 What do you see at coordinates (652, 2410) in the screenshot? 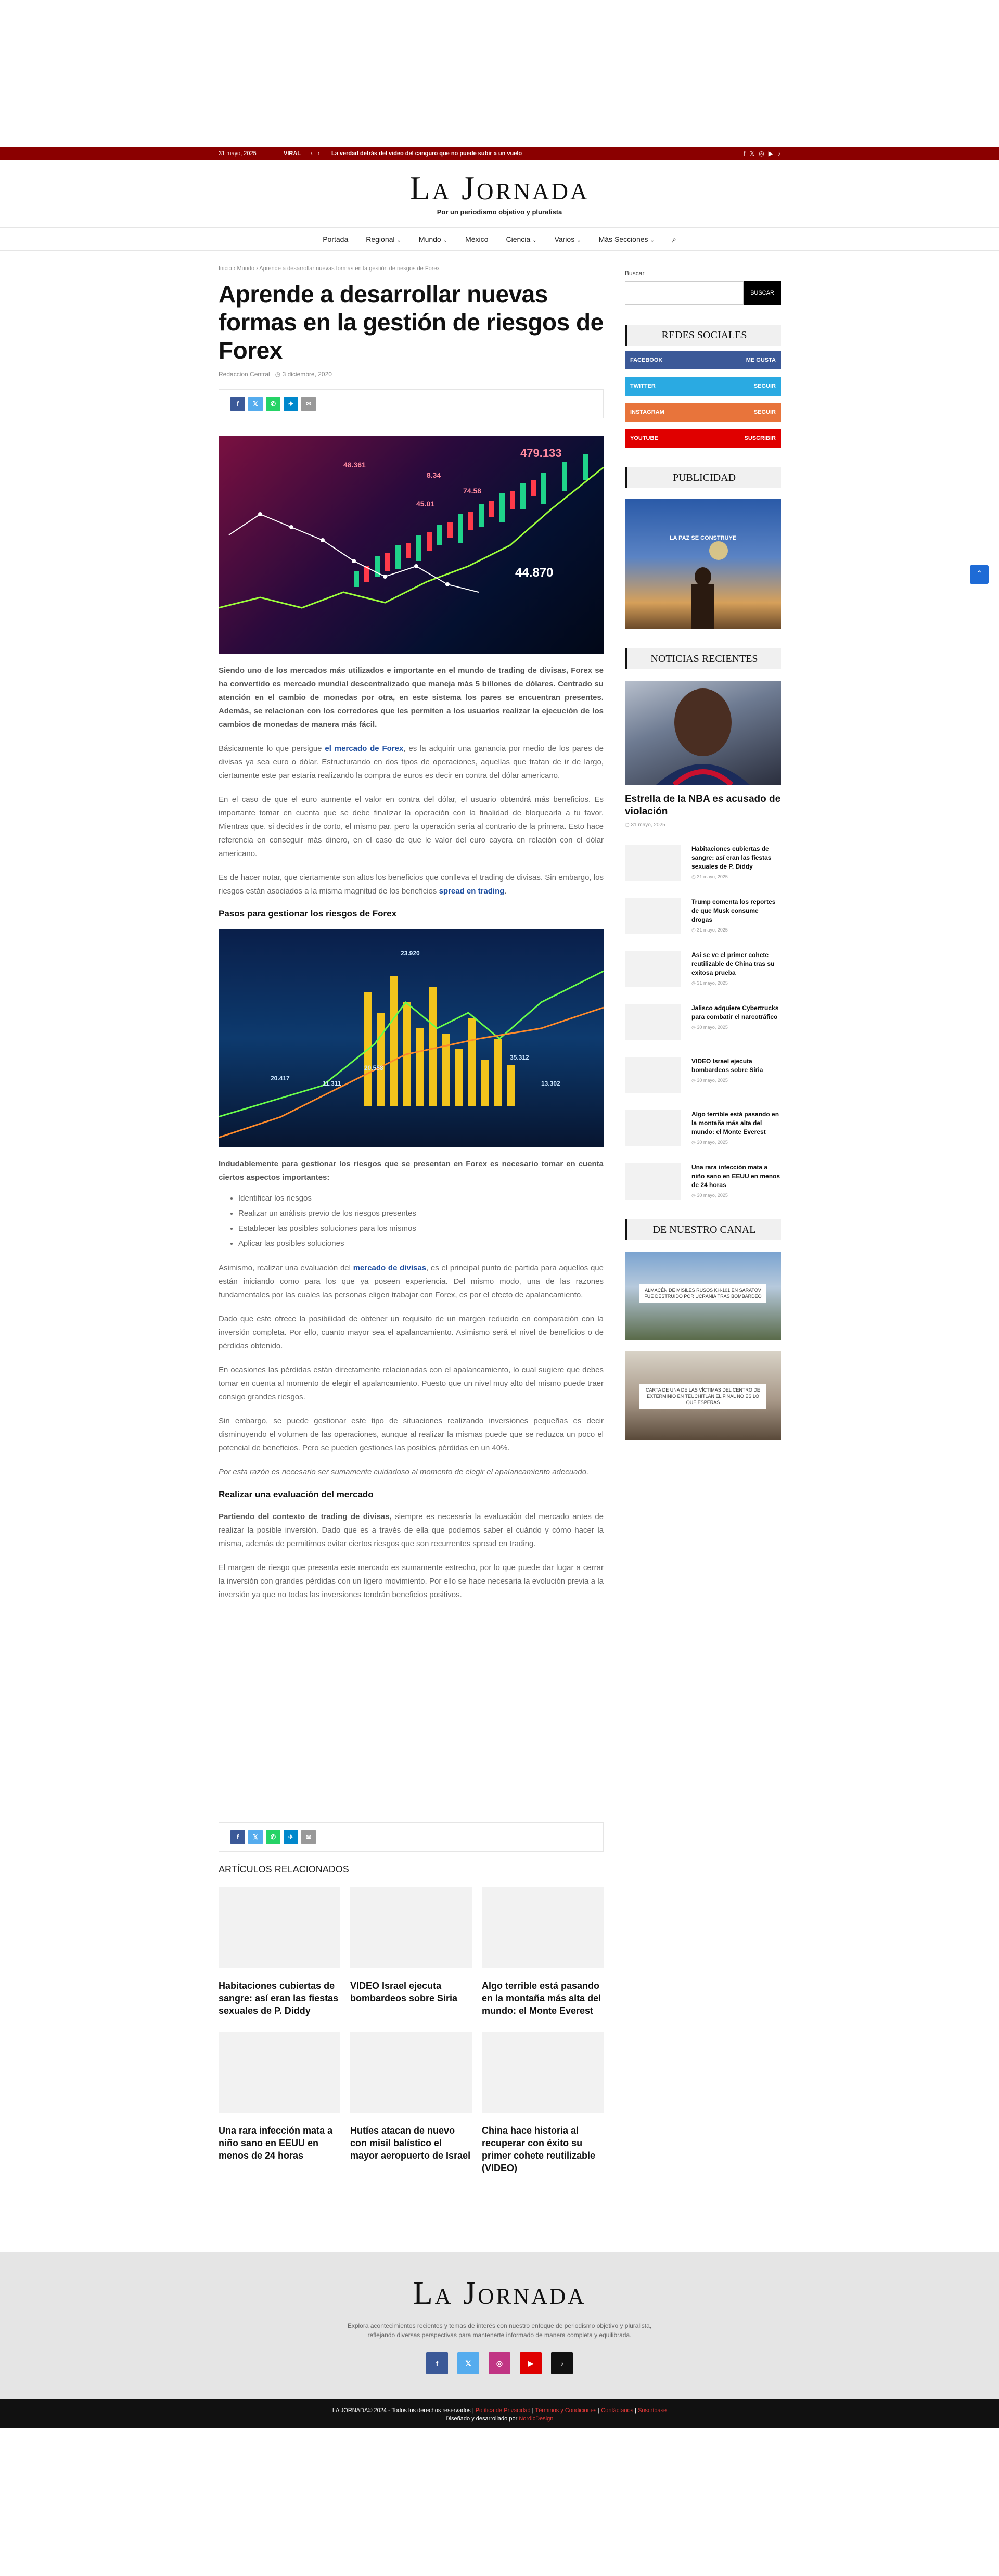
I see `subscribe-link: Suscríbase` at bounding box center [652, 2410].